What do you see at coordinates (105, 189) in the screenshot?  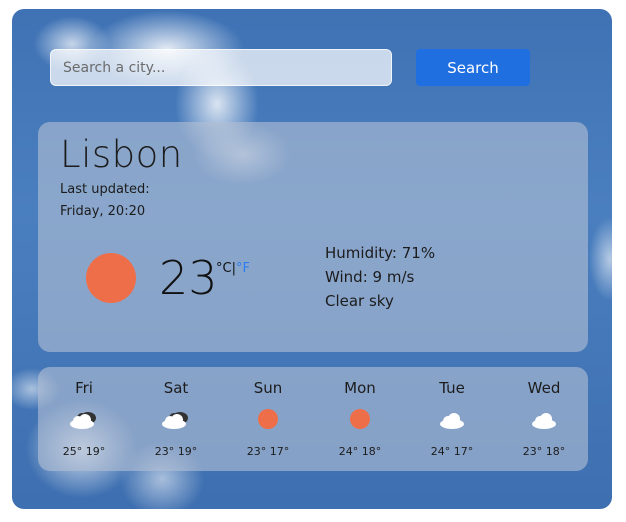 I see `last-updated-label: Last updated:` at bounding box center [105, 189].